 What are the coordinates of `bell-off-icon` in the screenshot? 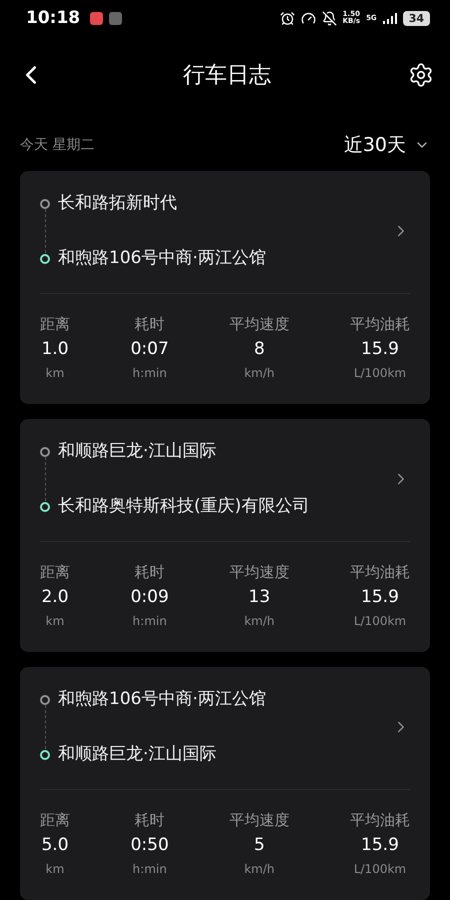 It's located at (329, 18).